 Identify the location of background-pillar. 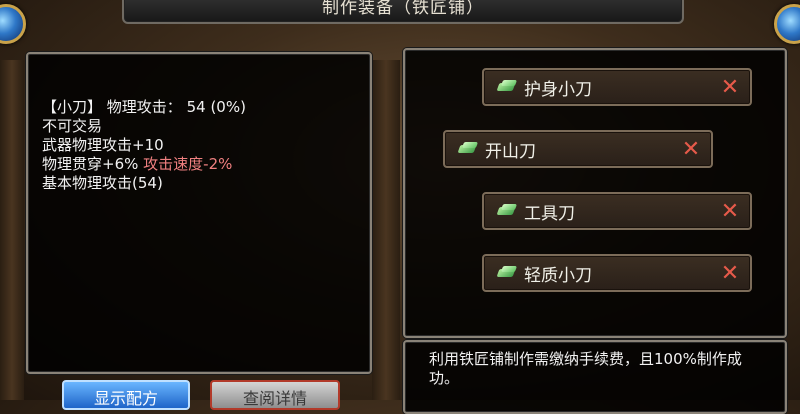
(386, 230).